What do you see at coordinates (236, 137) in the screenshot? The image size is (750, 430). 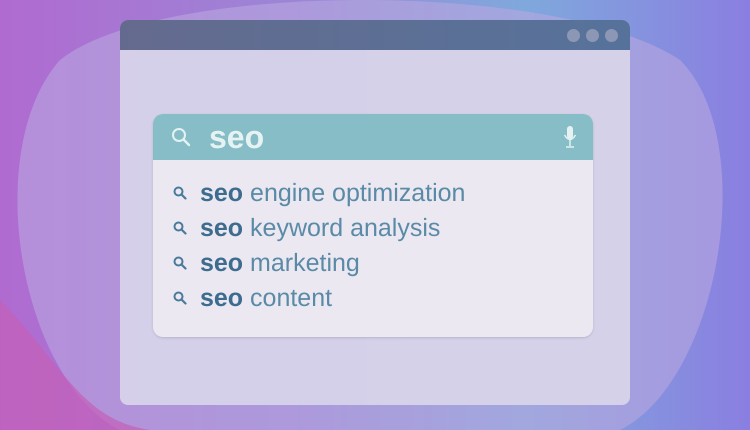 I see `search-query: seo` at bounding box center [236, 137].